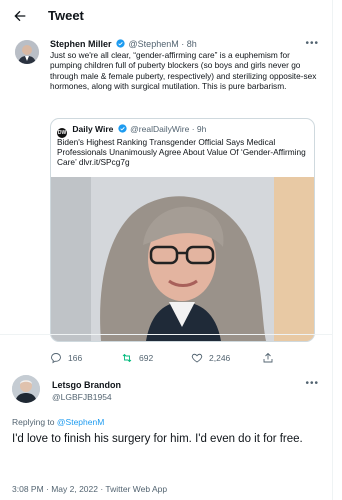 Image resolution: width=342 pixels, height=500 pixels. What do you see at coordinates (160, 129) in the screenshot?
I see `quote-author-handle: @realDailyWire` at bounding box center [160, 129].